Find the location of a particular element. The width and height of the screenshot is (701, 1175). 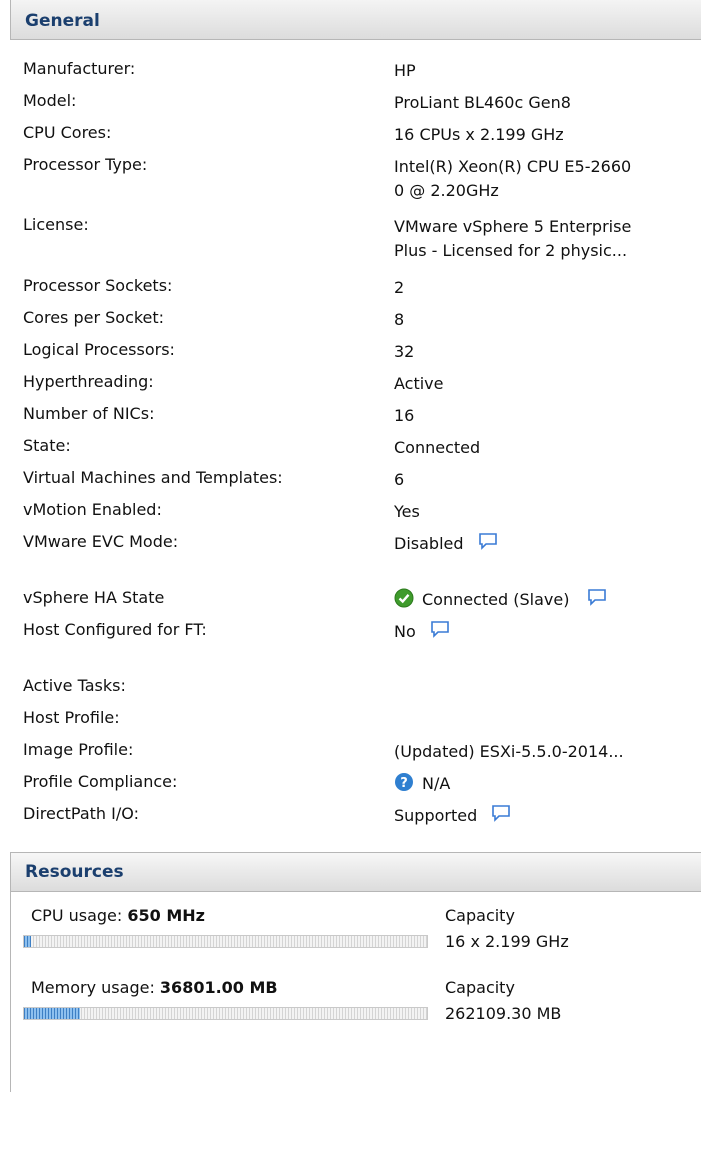

row-model: Model: ProLiant BL460c Gen8 is located at coordinates (358, 104).